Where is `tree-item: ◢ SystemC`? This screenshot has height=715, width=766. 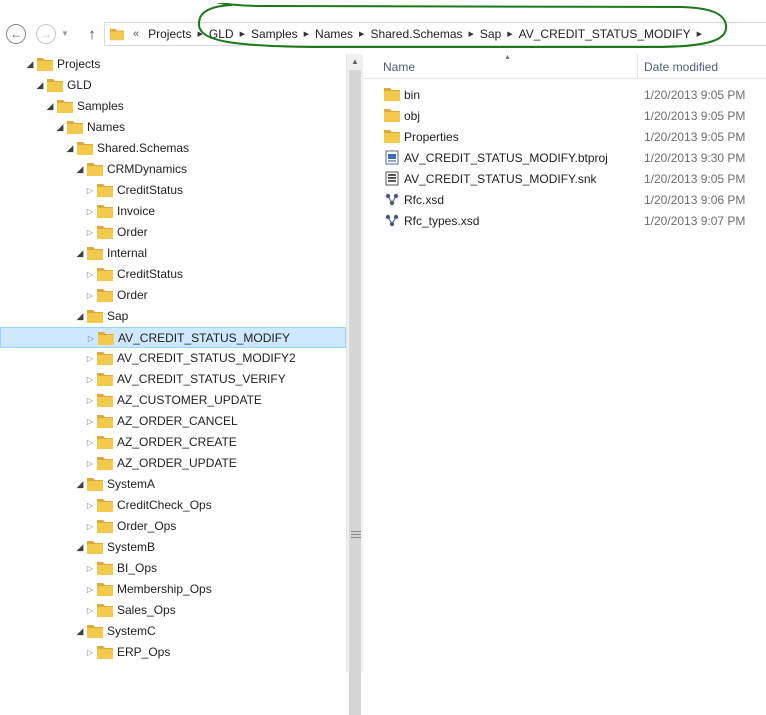 tree-item: ◢ SystemC is located at coordinates (173, 631).